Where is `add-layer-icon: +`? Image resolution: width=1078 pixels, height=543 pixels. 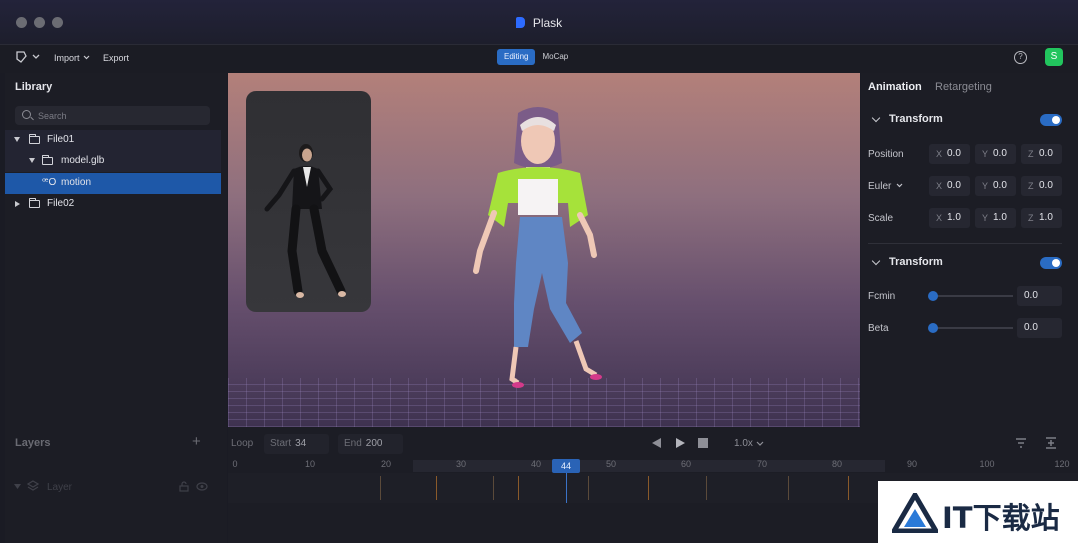
add-layer-icon: + is located at coordinates (196, 441).